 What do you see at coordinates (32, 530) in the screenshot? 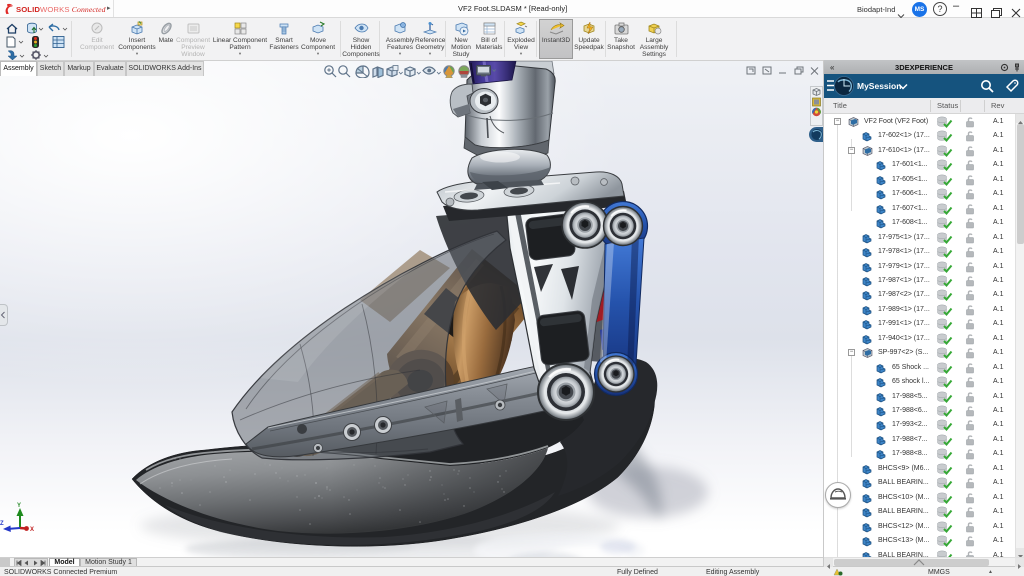
I see `svg-text: X` at bounding box center [32, 530].